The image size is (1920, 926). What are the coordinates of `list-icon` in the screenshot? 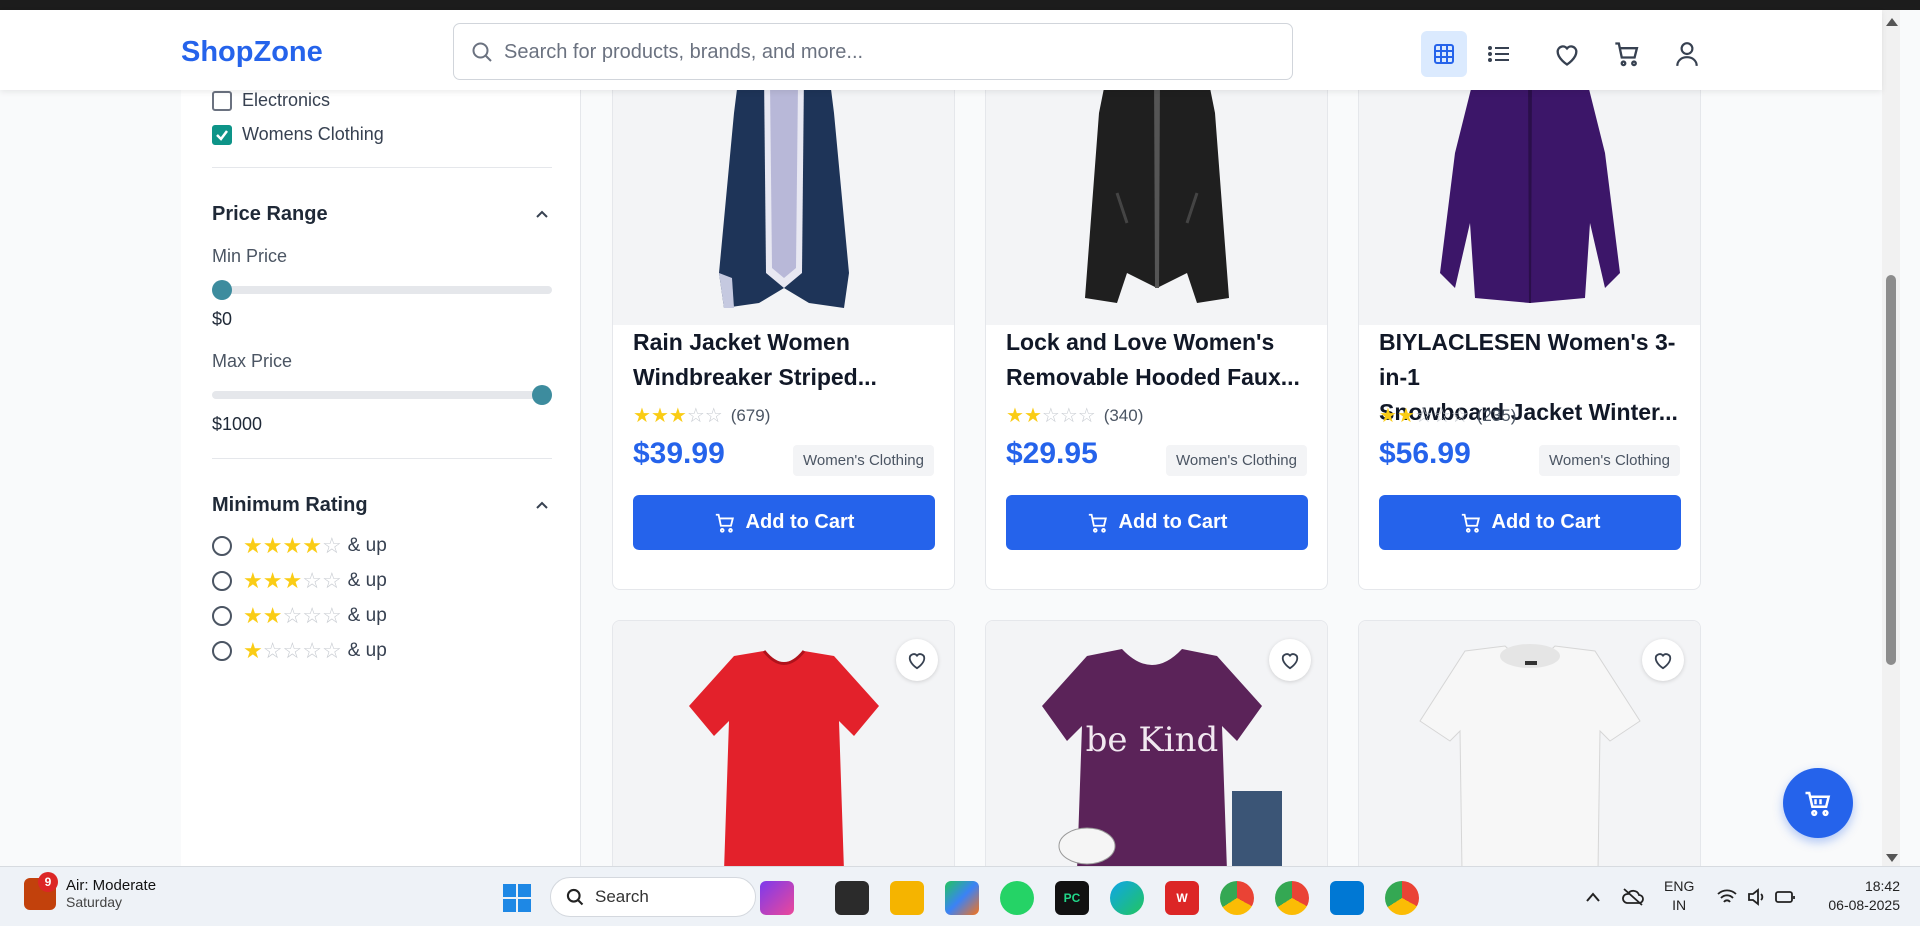 It's located at (1498, 54).